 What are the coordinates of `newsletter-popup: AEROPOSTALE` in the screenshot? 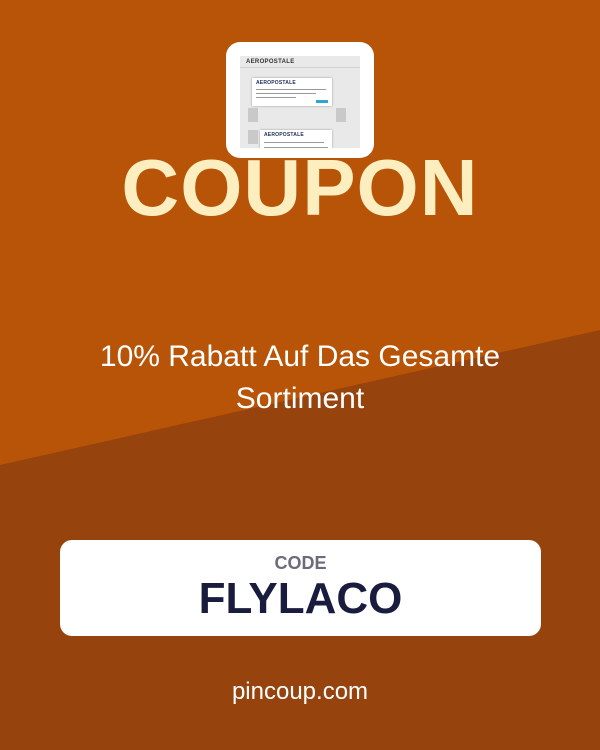 It's located at (292, 92).